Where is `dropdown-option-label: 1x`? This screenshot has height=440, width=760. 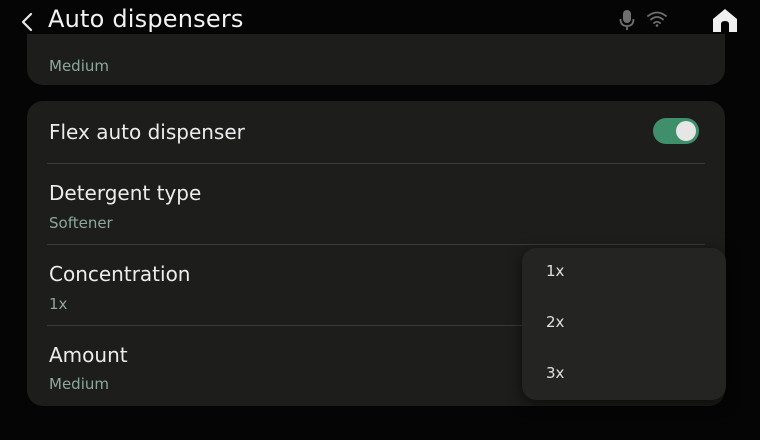
dropdown-option-label: 1x is located at coordinates (555, 271).